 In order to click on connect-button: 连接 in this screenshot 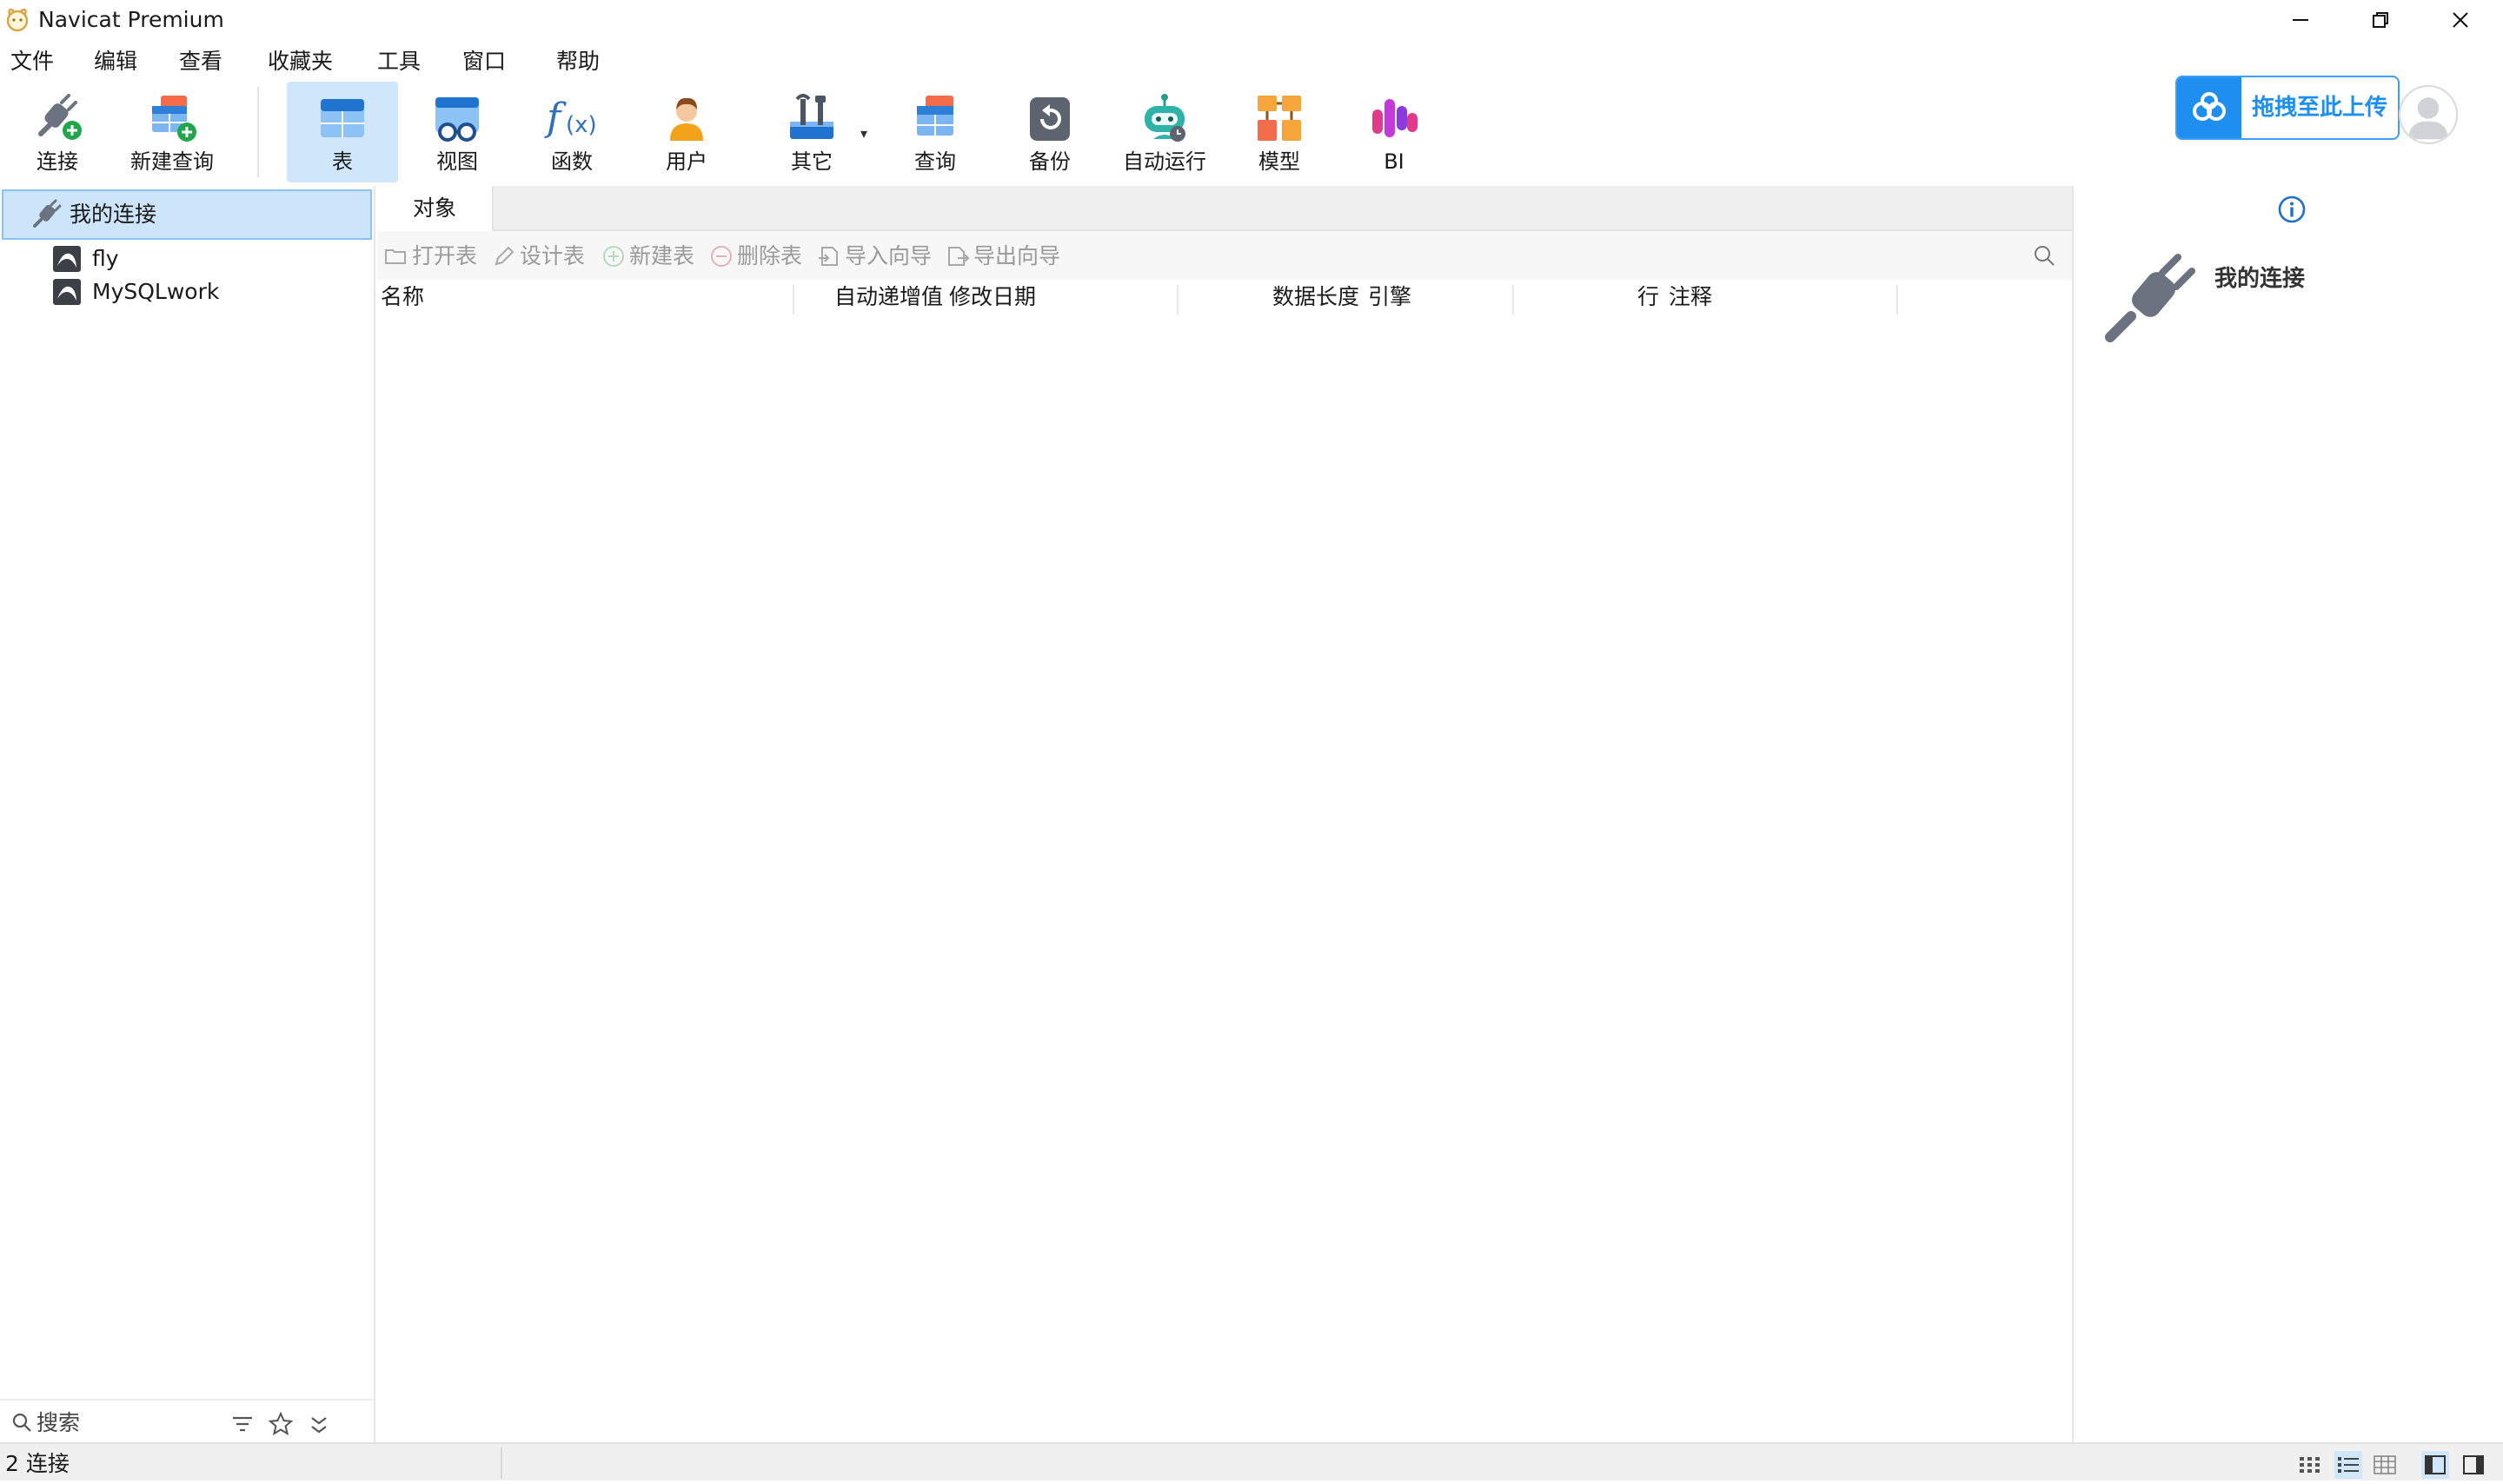, I will do `click(57, 132)`.